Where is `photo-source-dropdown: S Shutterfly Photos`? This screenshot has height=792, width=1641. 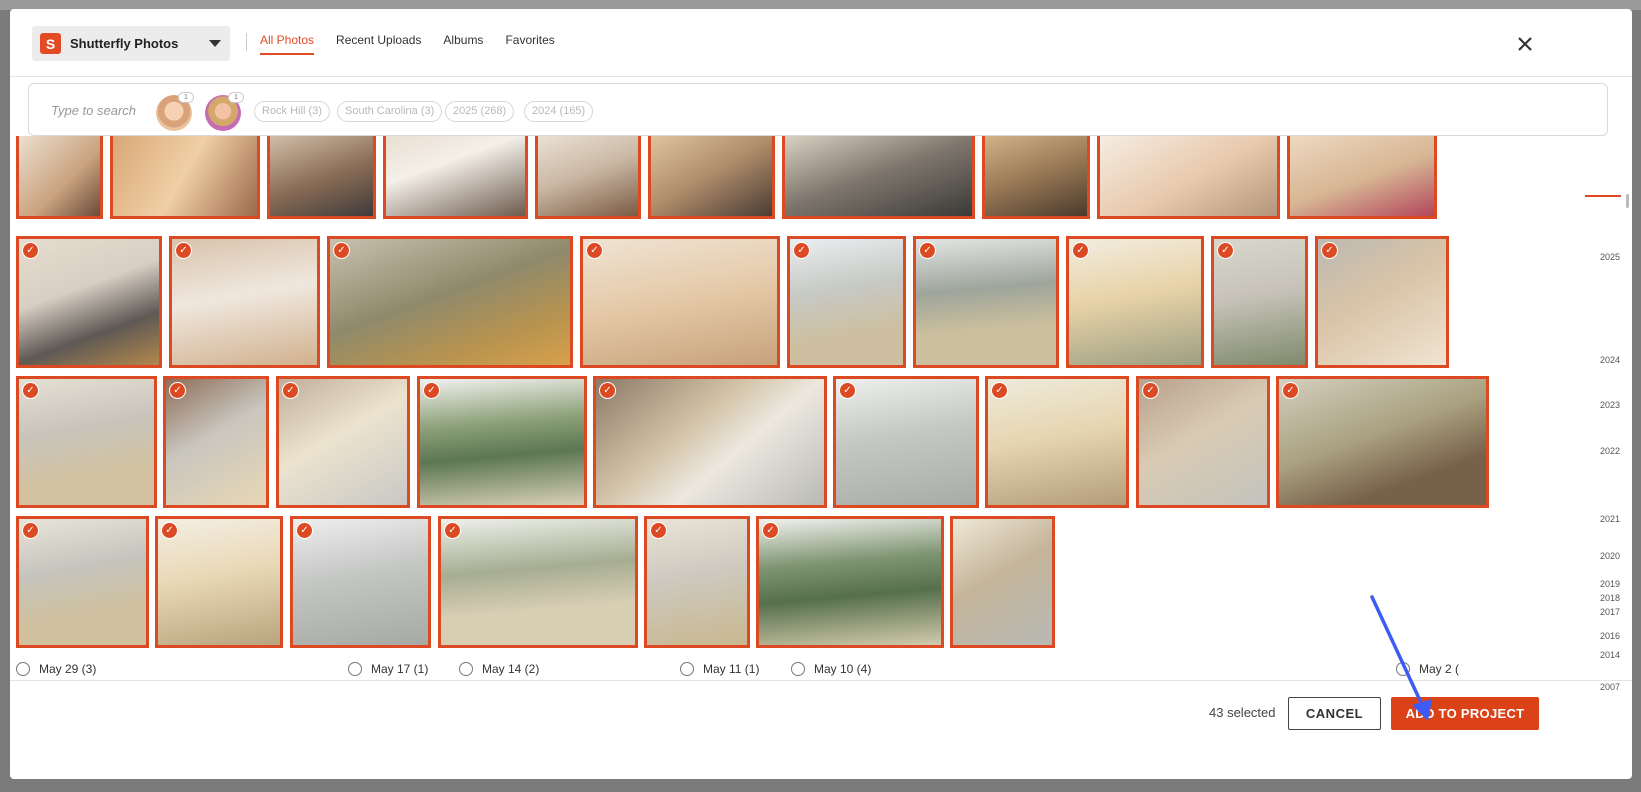 photo-source-dropdown: S Shutterfly Photos is located at coordinates (131, 43).